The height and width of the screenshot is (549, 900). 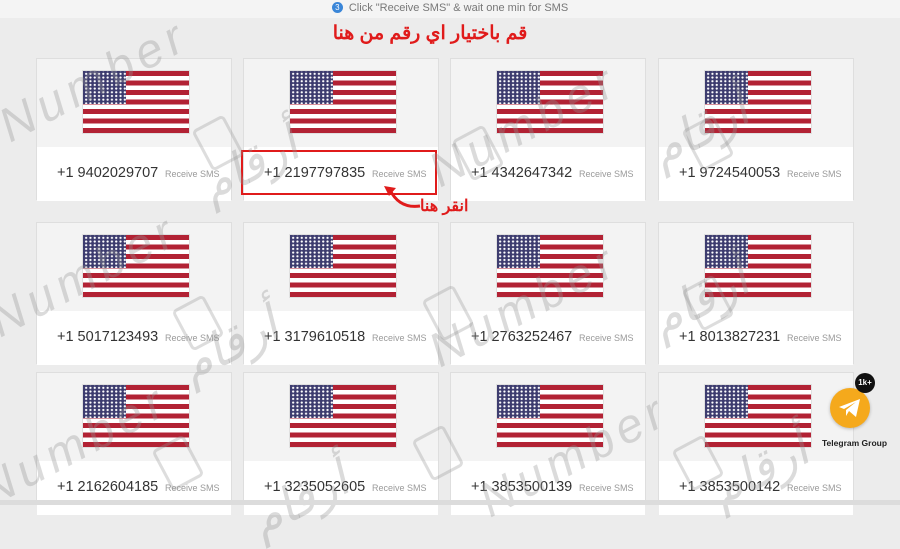 I want to click on number-row: +1 9402029707 Receive SMS, so click(x=134, y=174).